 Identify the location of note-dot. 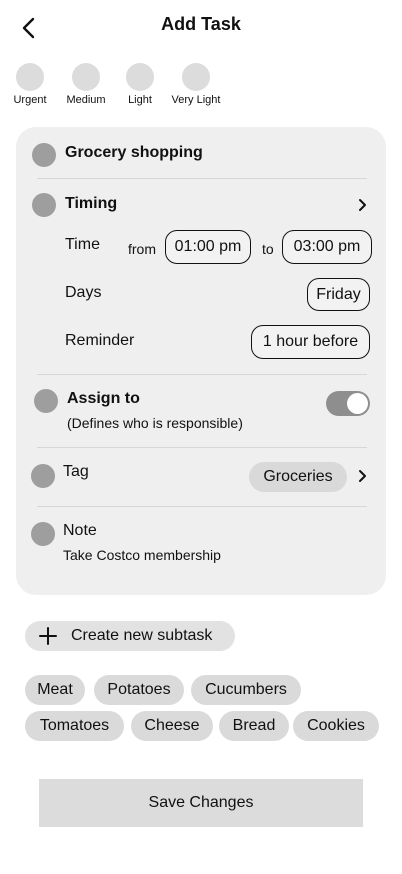
(43, 534).